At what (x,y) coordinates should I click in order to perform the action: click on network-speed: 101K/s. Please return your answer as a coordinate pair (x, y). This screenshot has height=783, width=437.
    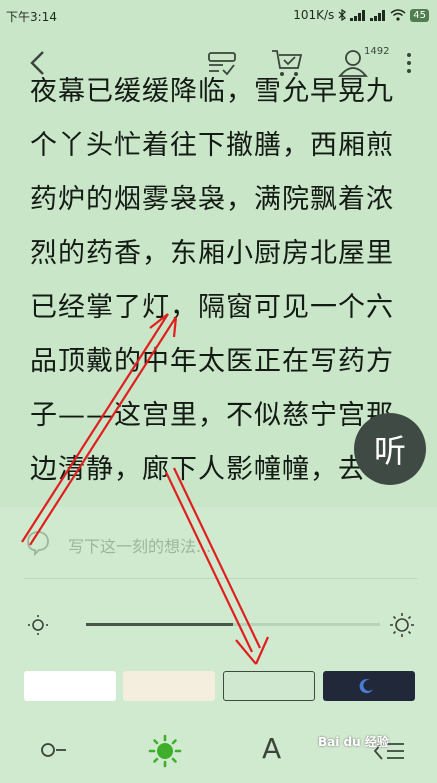
    Looking at the image, I should click on (314, 15).